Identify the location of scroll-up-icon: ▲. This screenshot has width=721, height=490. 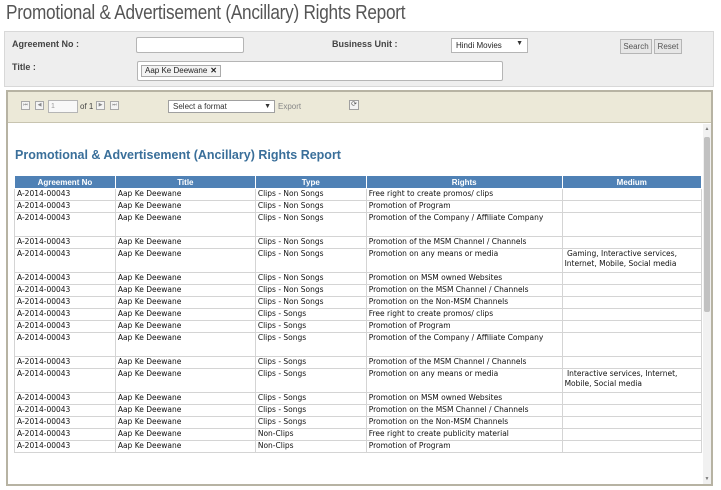
(707, 129).